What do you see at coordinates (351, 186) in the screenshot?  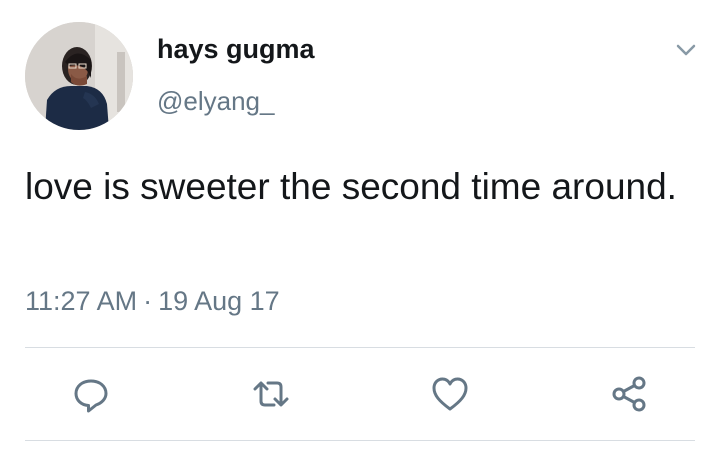 I see `tweet-text: love is sweeter the second time around.` at bounding box center [351, 186].